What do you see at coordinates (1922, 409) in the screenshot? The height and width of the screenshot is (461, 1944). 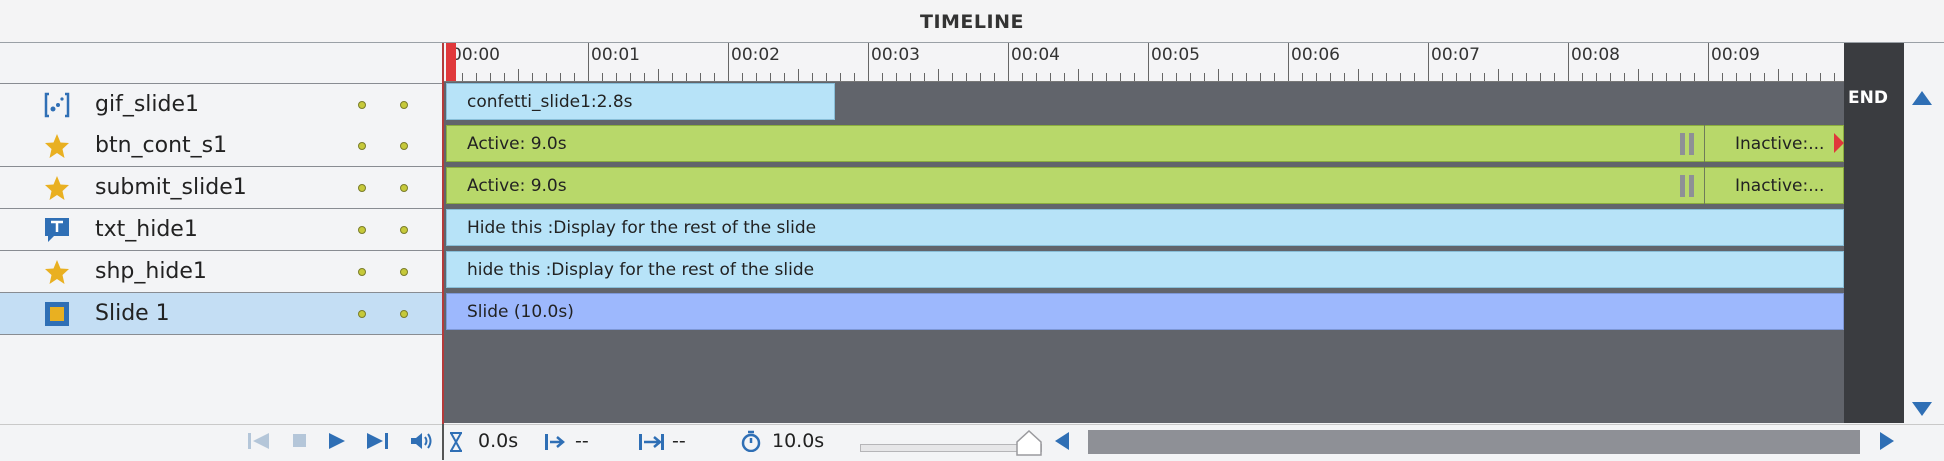 I see `scroll-down-icon` at bounding box center [1922, 409].